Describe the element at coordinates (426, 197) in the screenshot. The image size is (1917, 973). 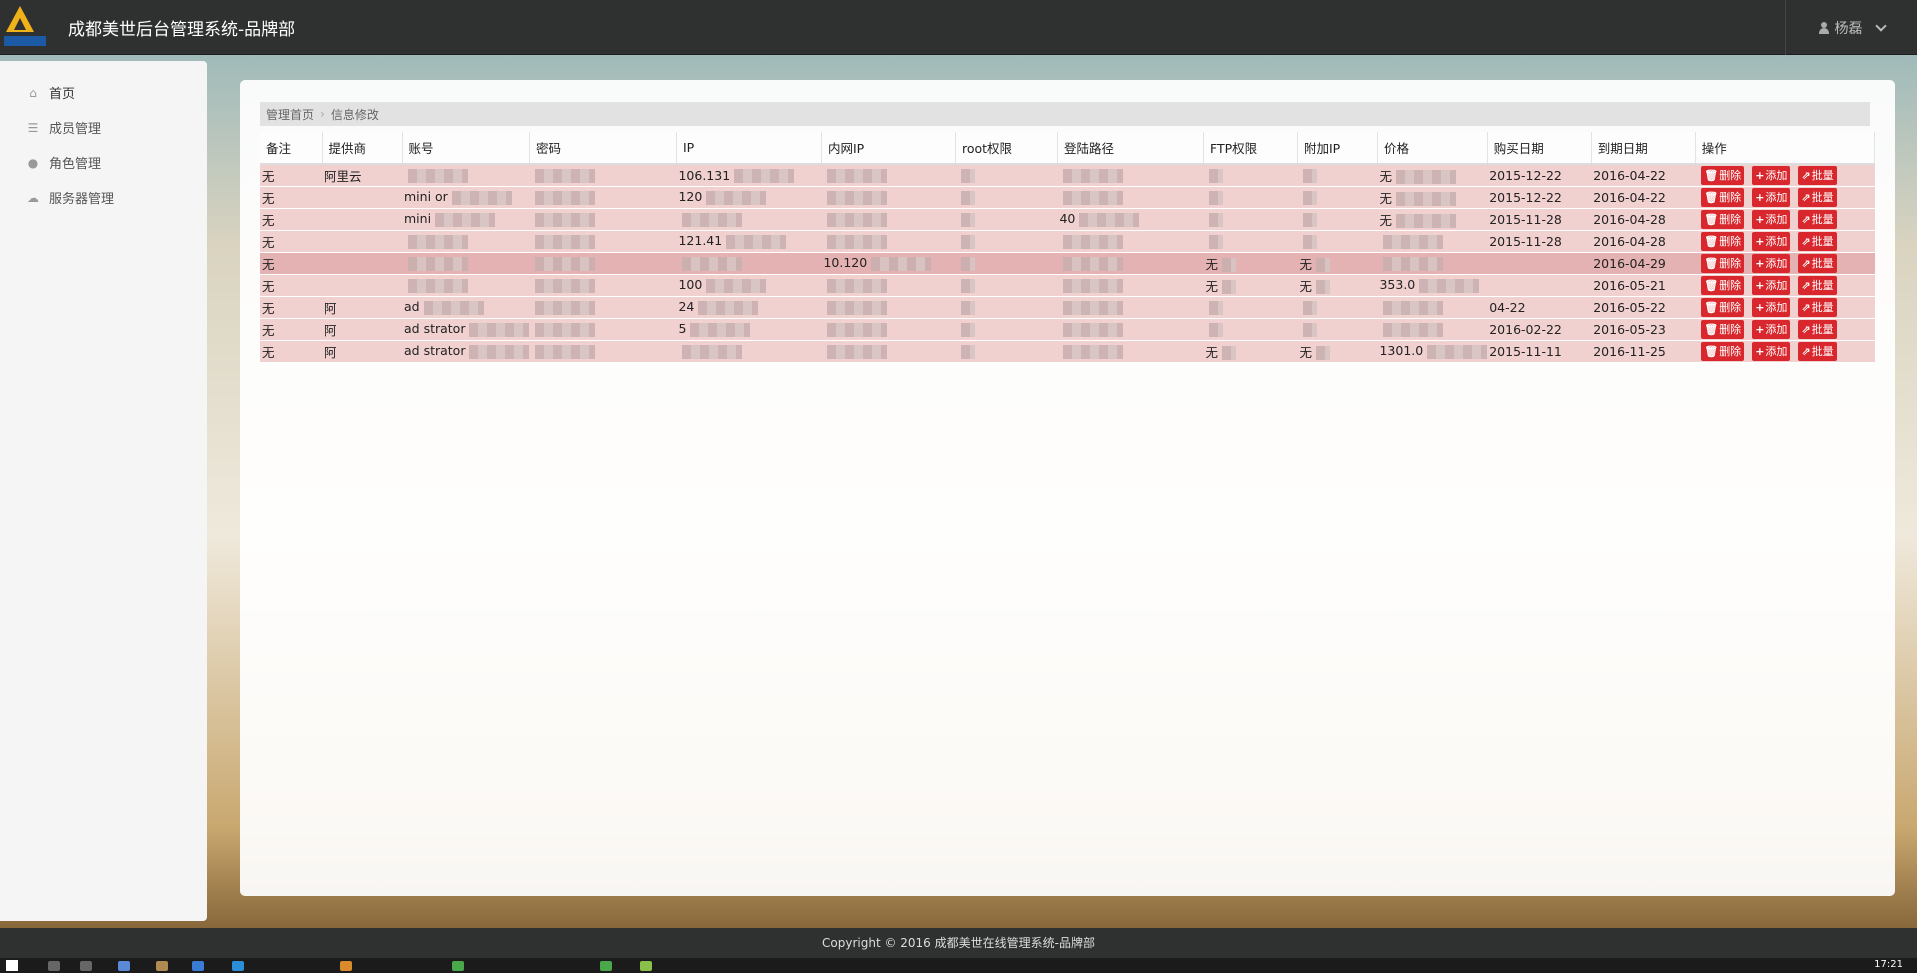
I see `cell-text: mini or` at that location.